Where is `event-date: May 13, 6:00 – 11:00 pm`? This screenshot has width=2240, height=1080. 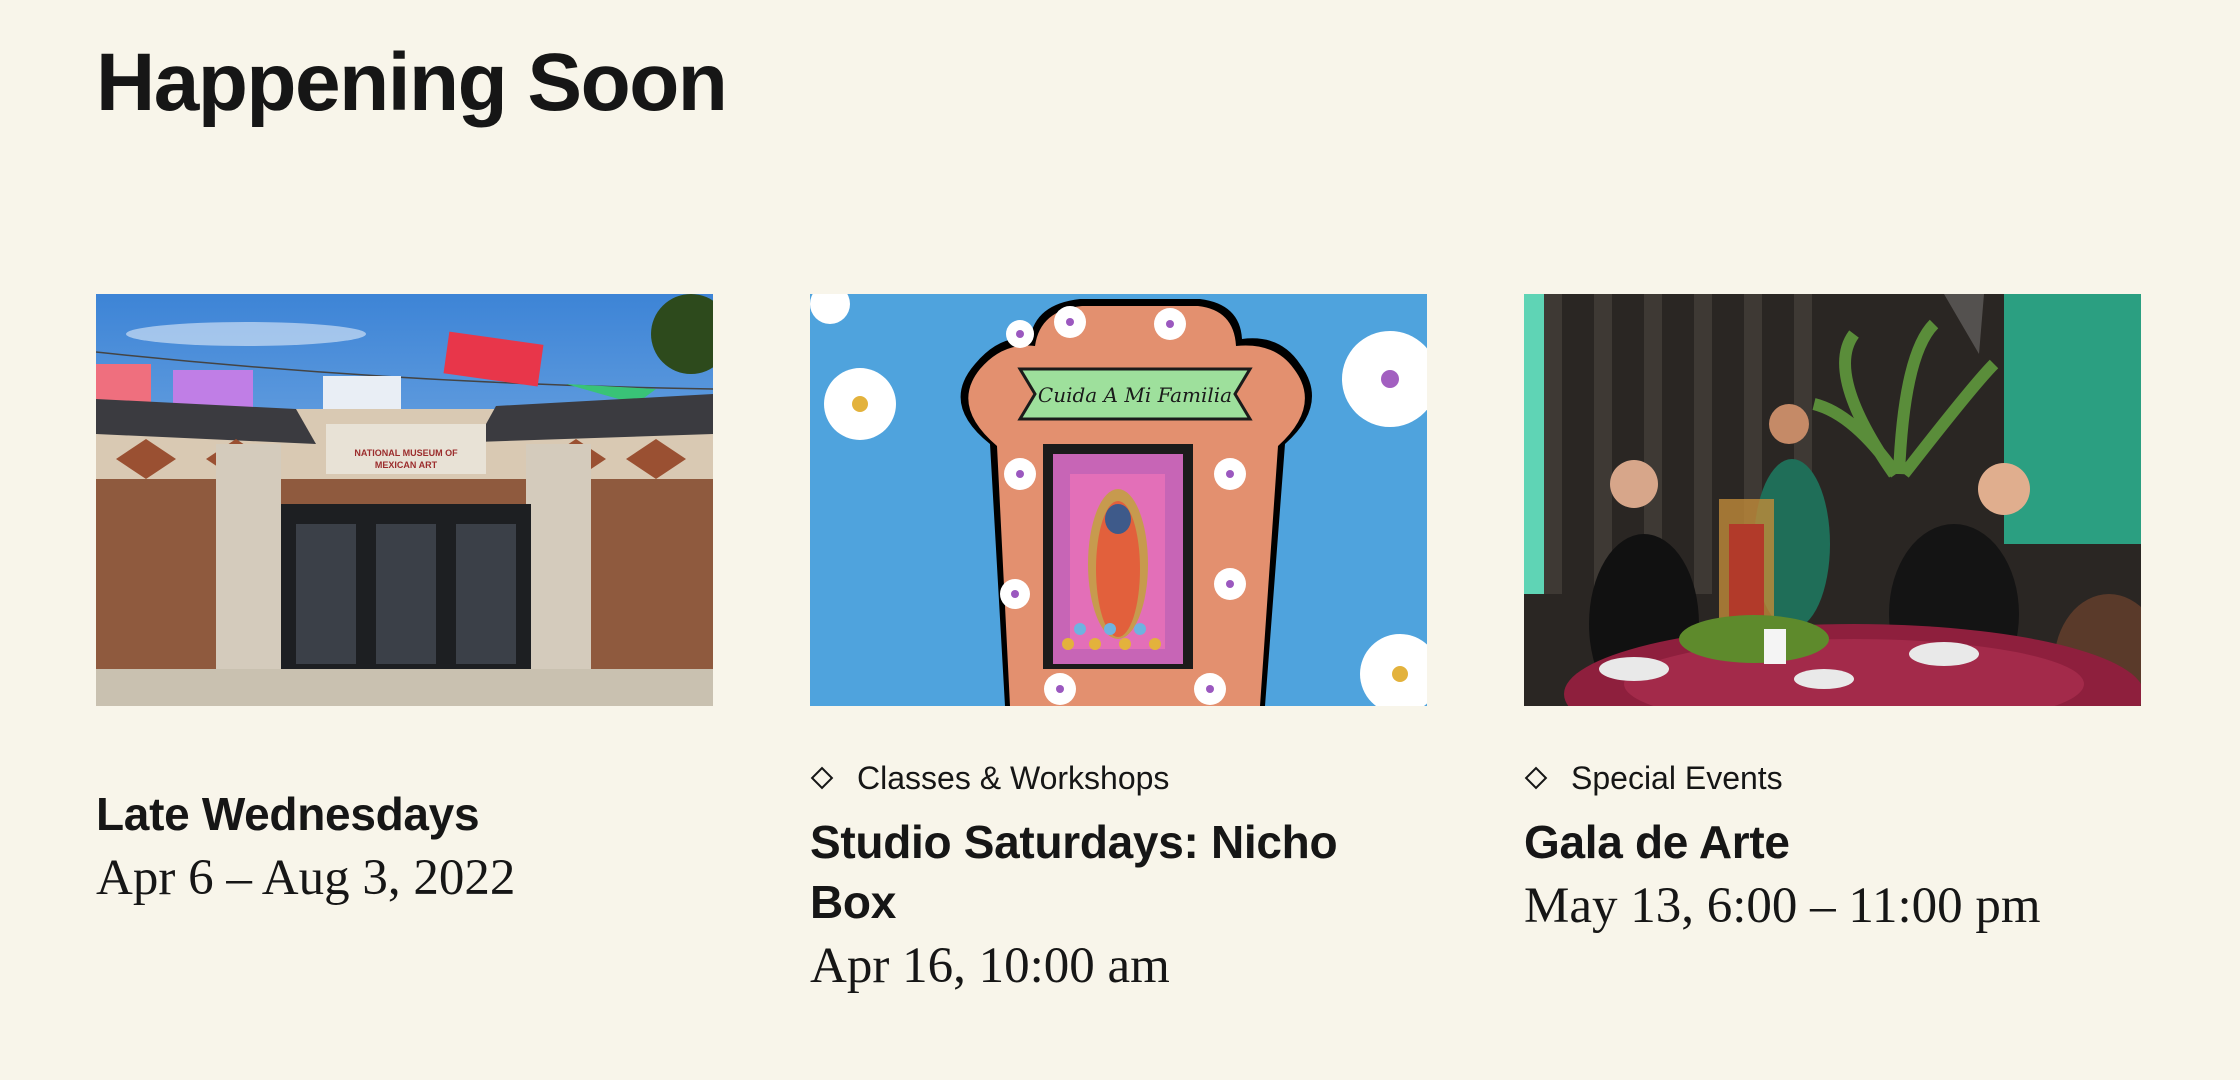
event-date: May 13, 6:00 – 11:00 pm is located at coordinates (1782, 906).